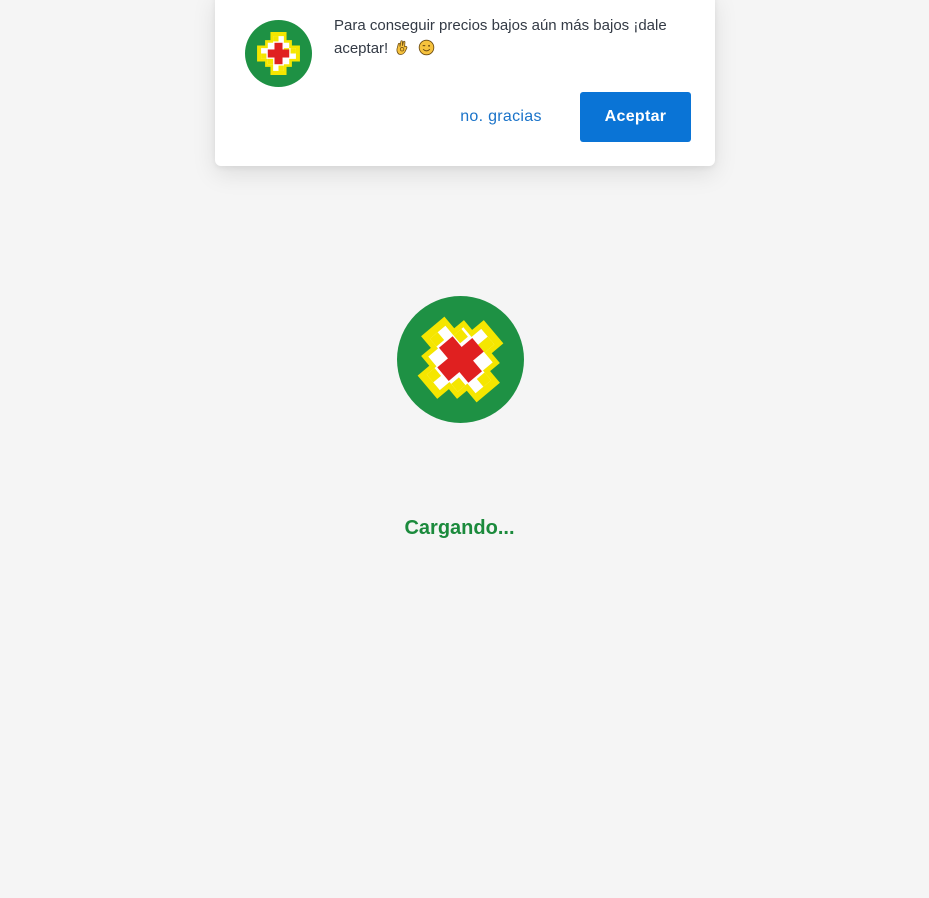 This screenshot has width=929, height=898. What do you see at coordinates (501, 117) in the screenshot?
I see `decline-button: no. gracias` at bounding box center [501, 117].